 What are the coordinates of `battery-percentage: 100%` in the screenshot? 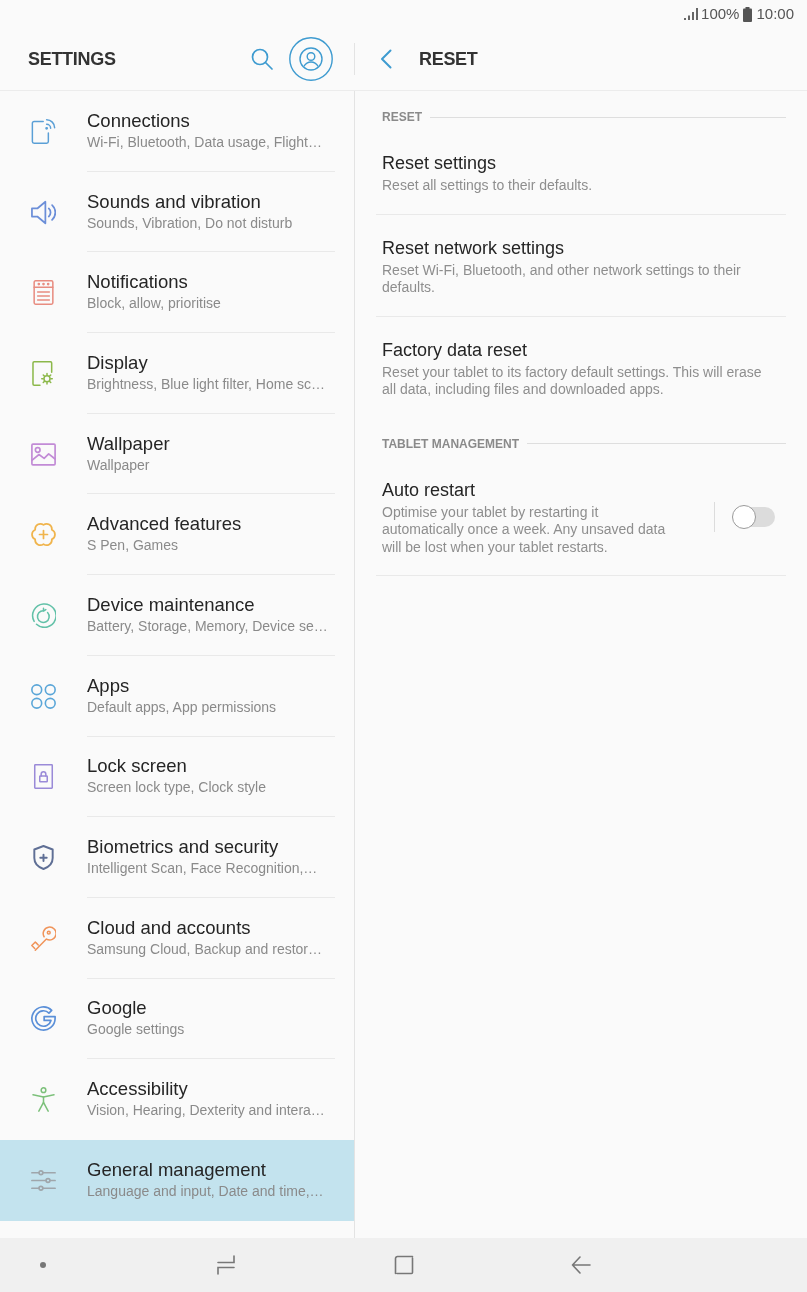 It's located at (720, 14).